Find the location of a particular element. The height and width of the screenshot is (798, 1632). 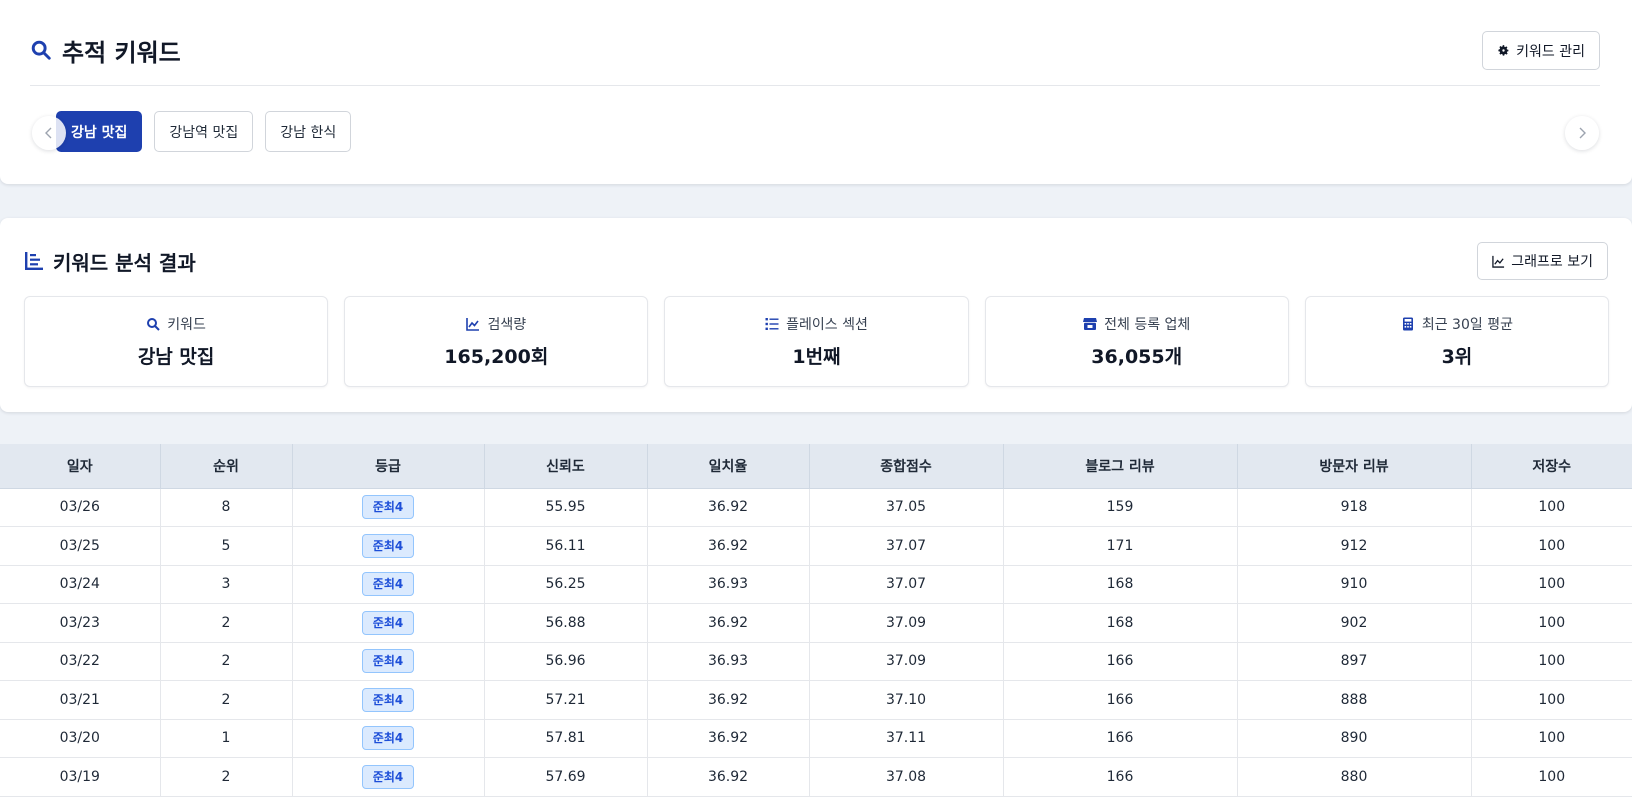

column-header: 일치율 is located at coordinates (728, 466).